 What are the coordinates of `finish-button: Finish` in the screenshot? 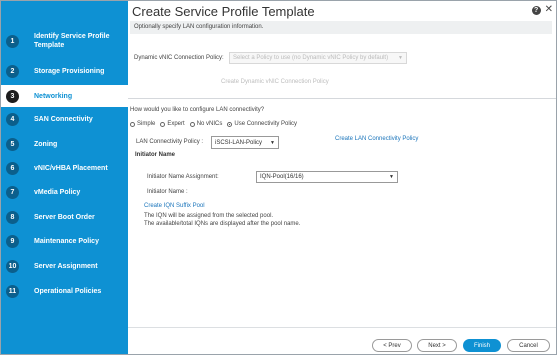 It's located at (482, 345).